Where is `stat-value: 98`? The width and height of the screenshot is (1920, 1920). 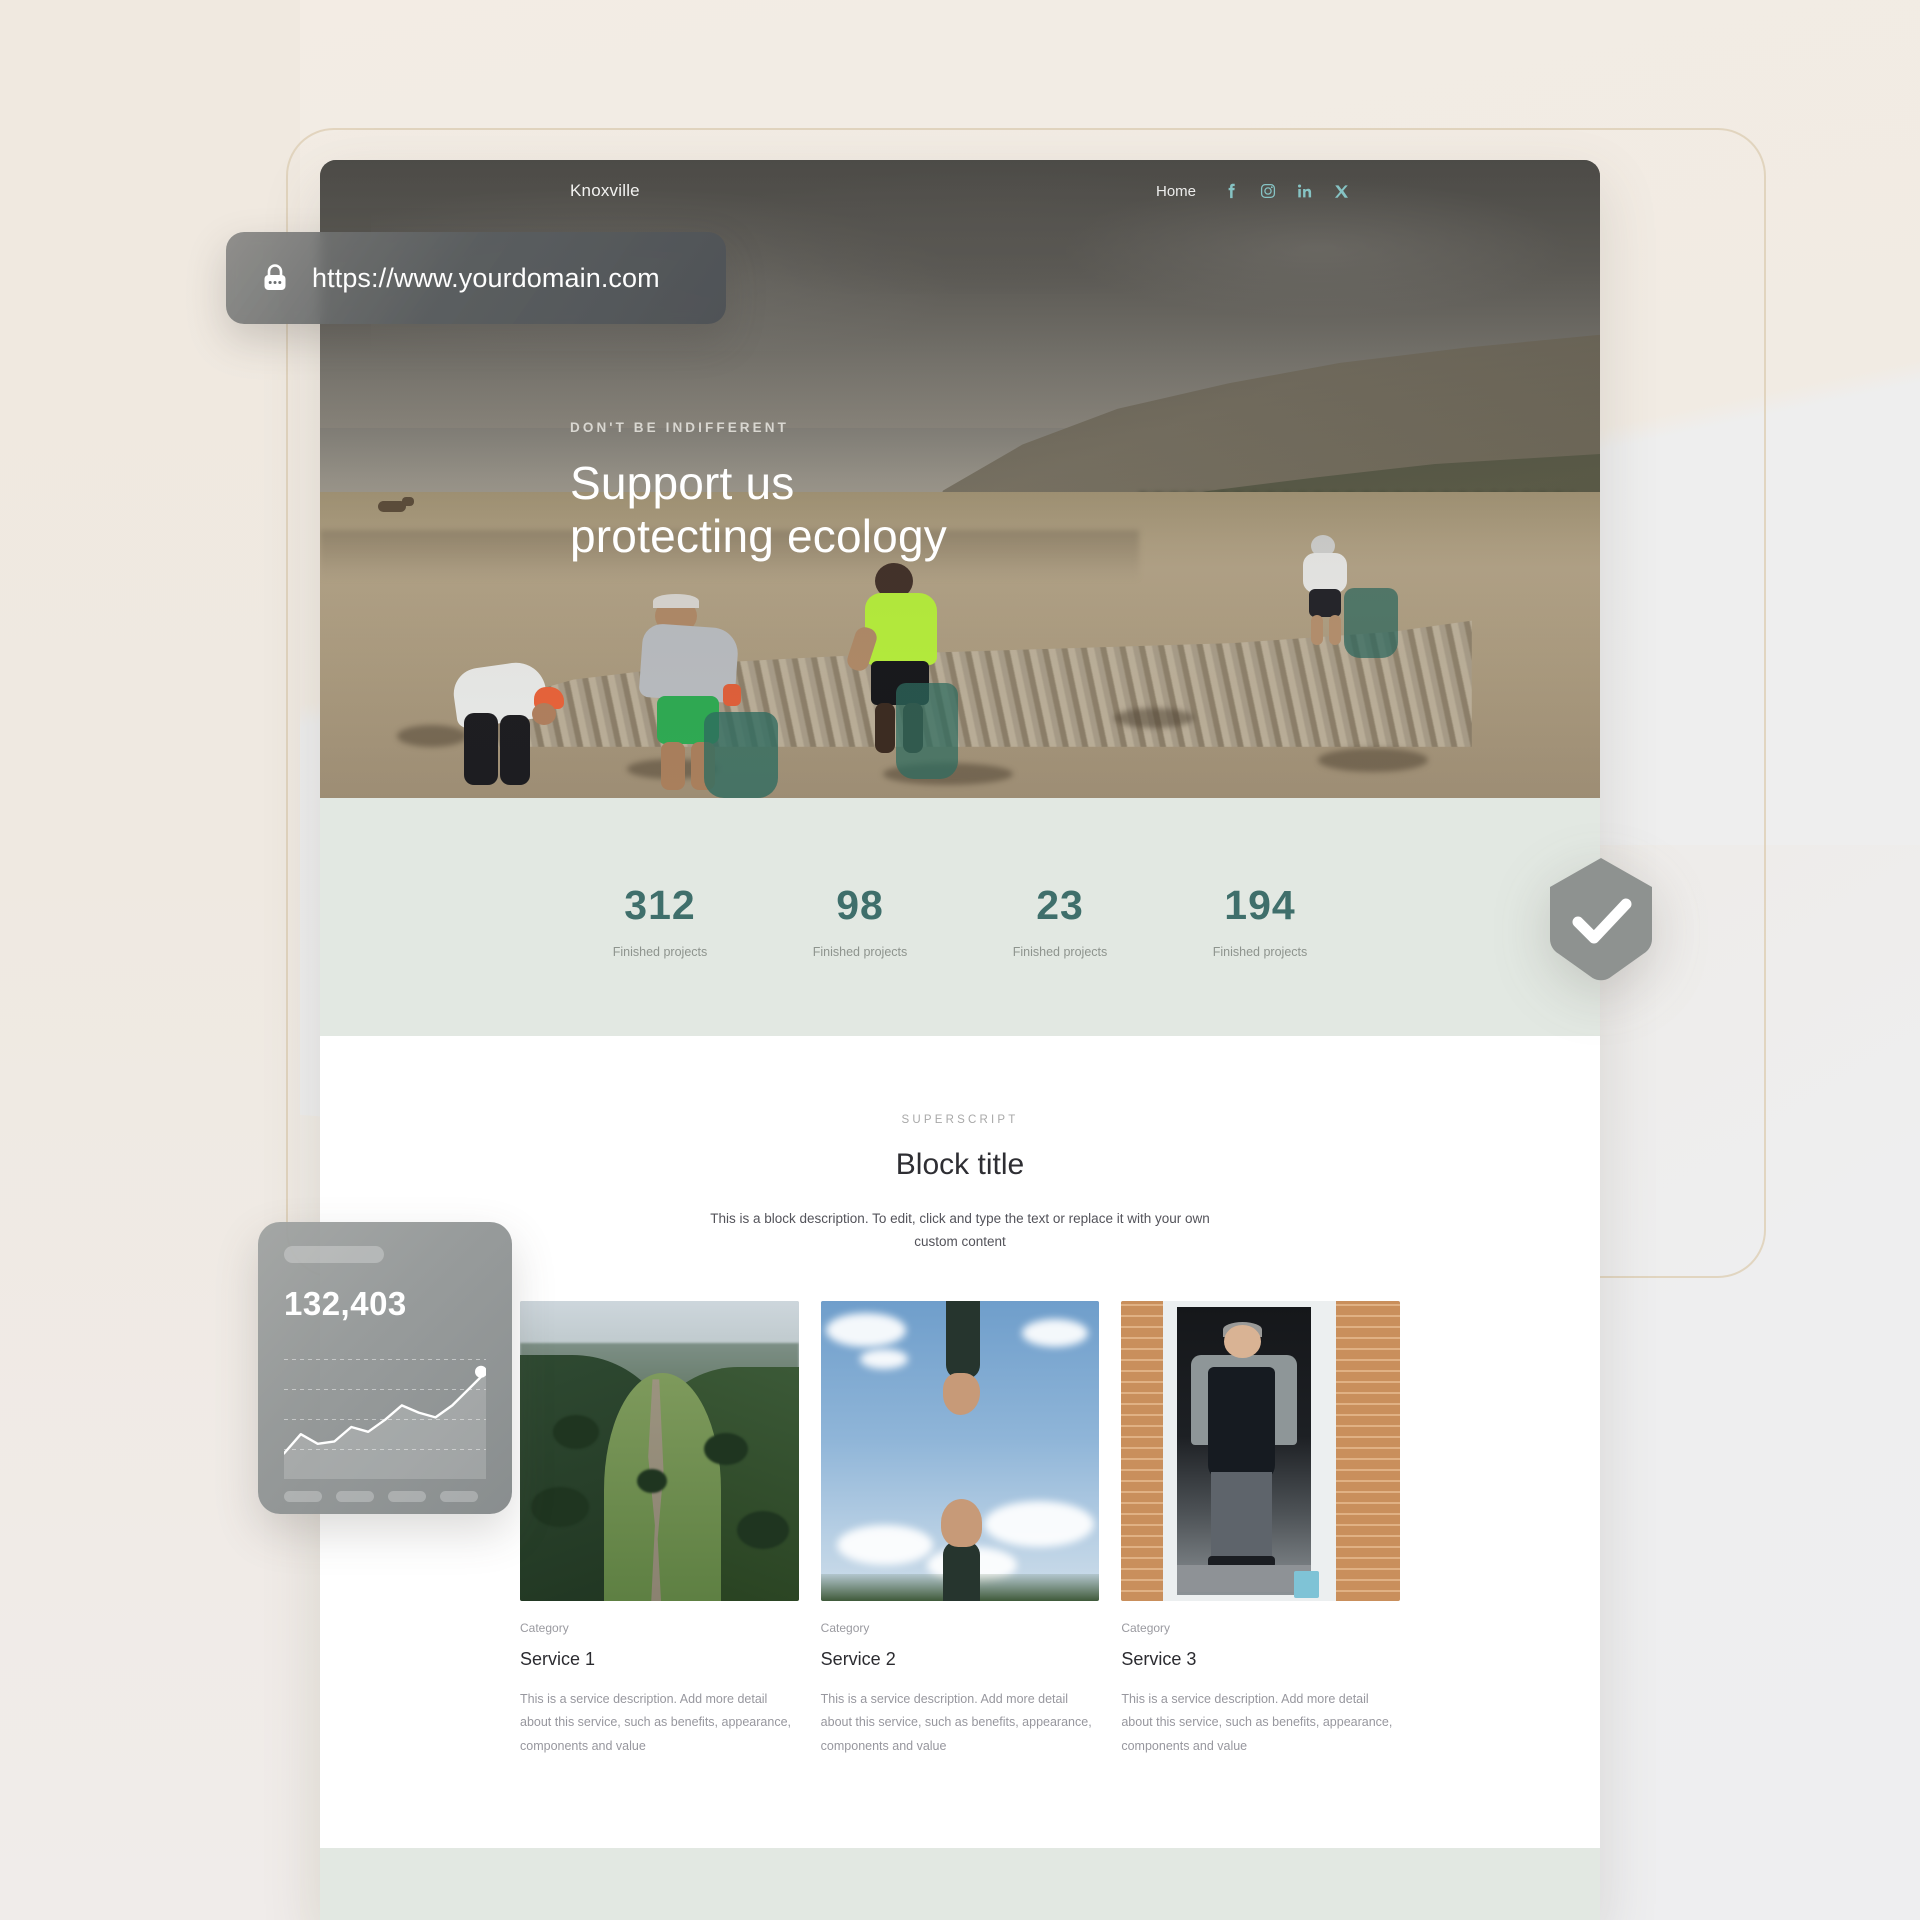
stat-value: 98 is located at coordinates (860, 905).